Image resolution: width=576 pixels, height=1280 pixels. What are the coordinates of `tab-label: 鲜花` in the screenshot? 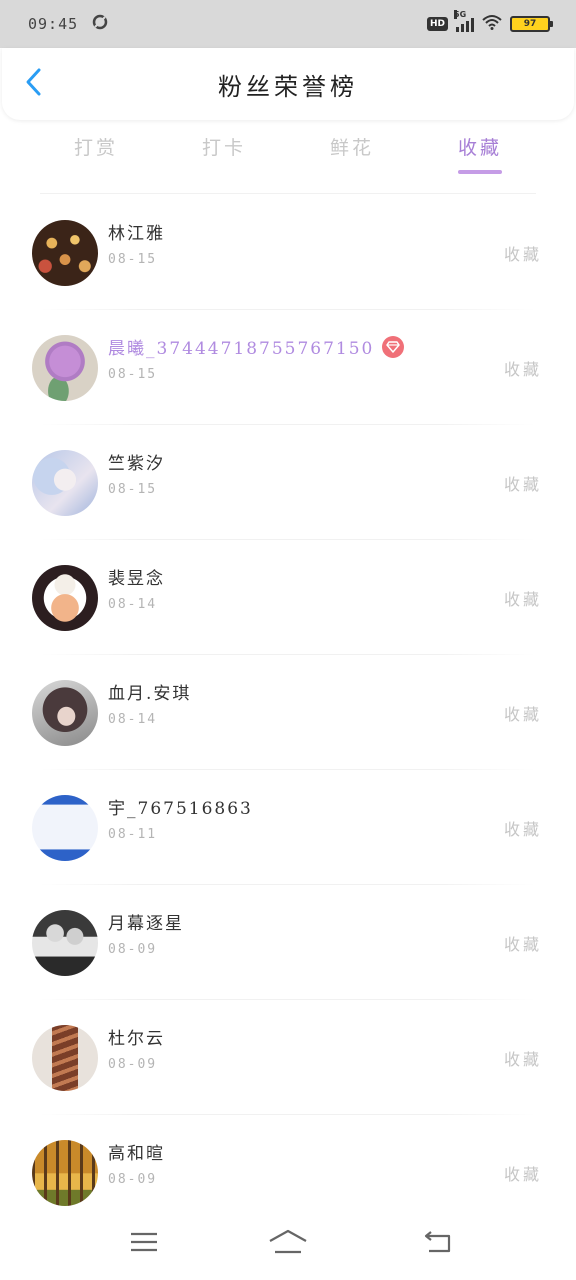 It's located at (351, 148).